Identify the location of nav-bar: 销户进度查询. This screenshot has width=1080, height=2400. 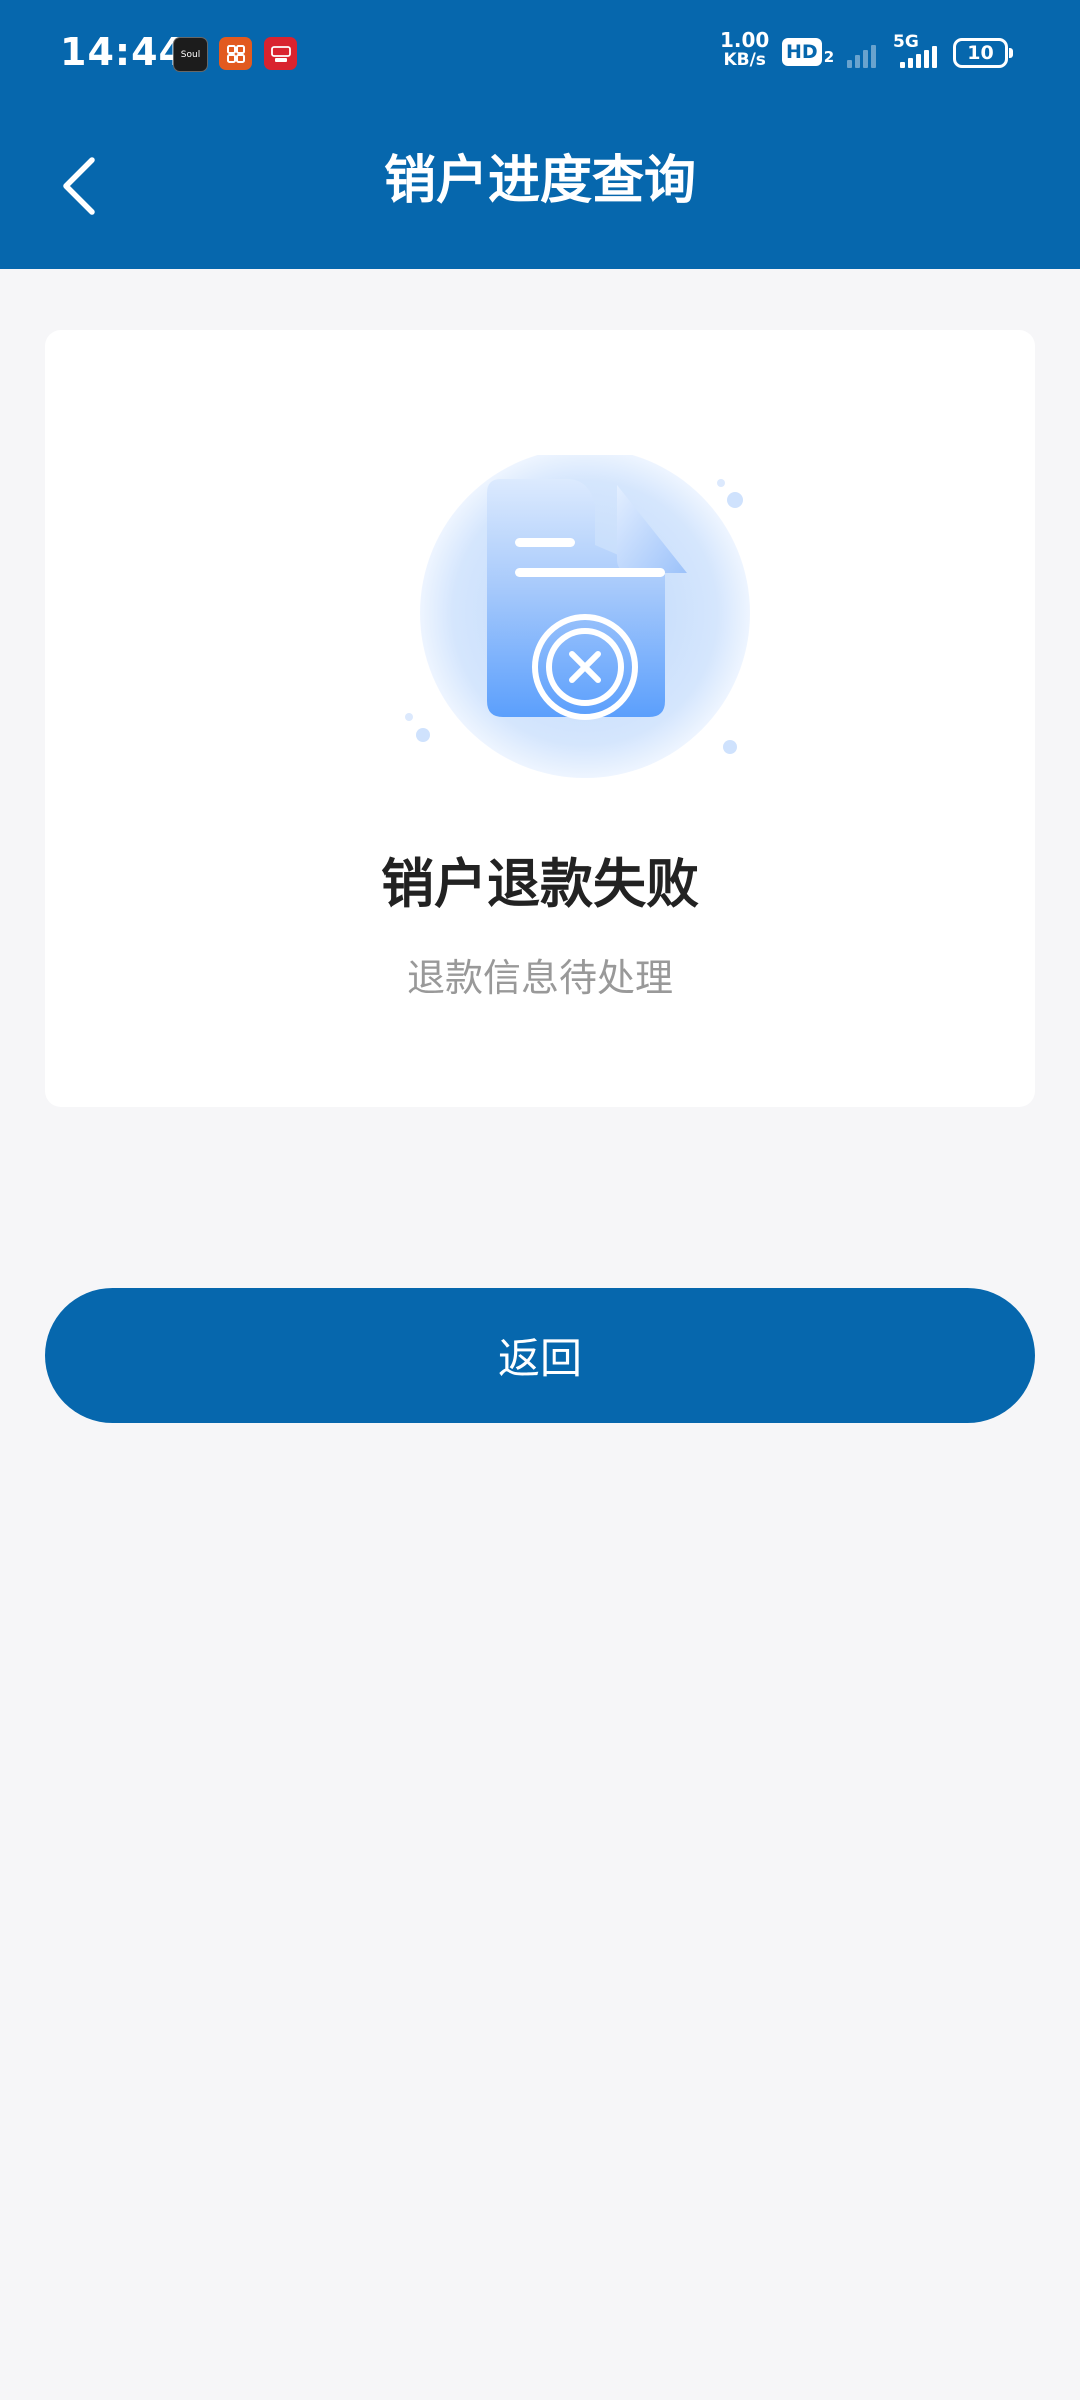
(540, 187).